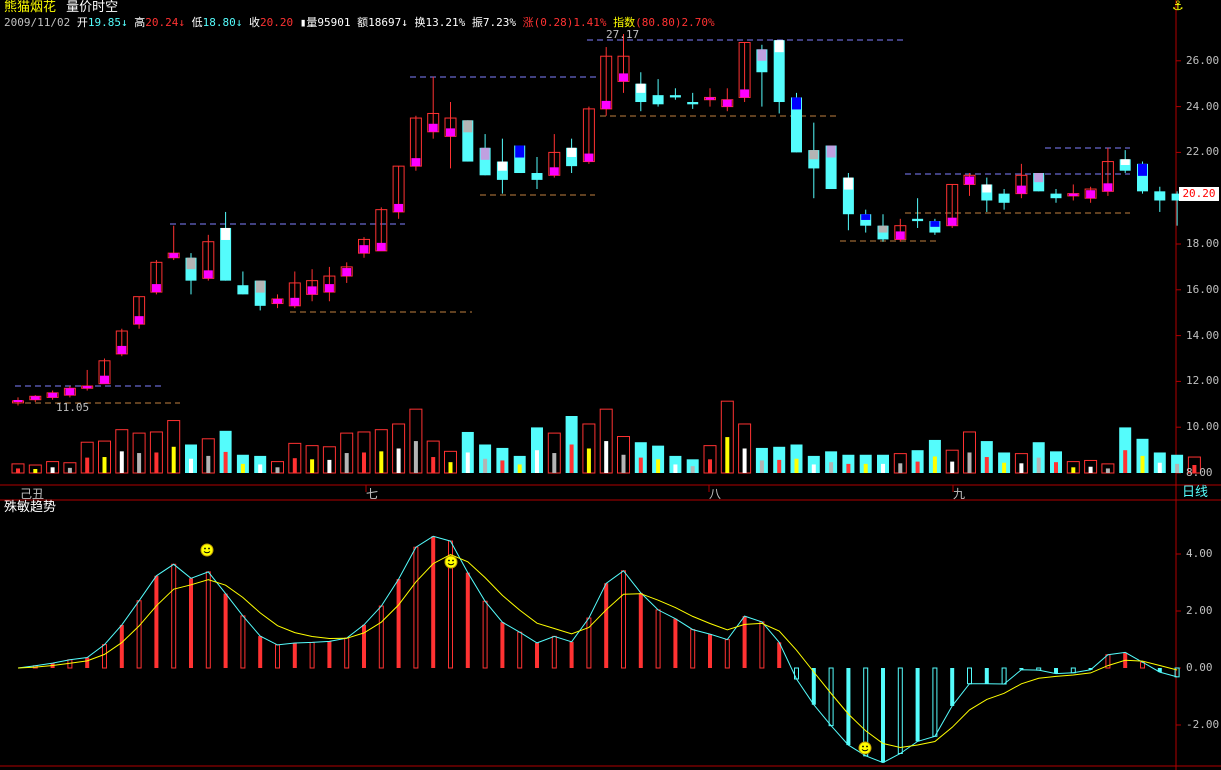 The width and height of the screenshot is (1221, 770). What do you see at coordinates (124, 22) in the screenshot?
I see `arrow-down-icon: ↓` at bounding box center [124, 22].